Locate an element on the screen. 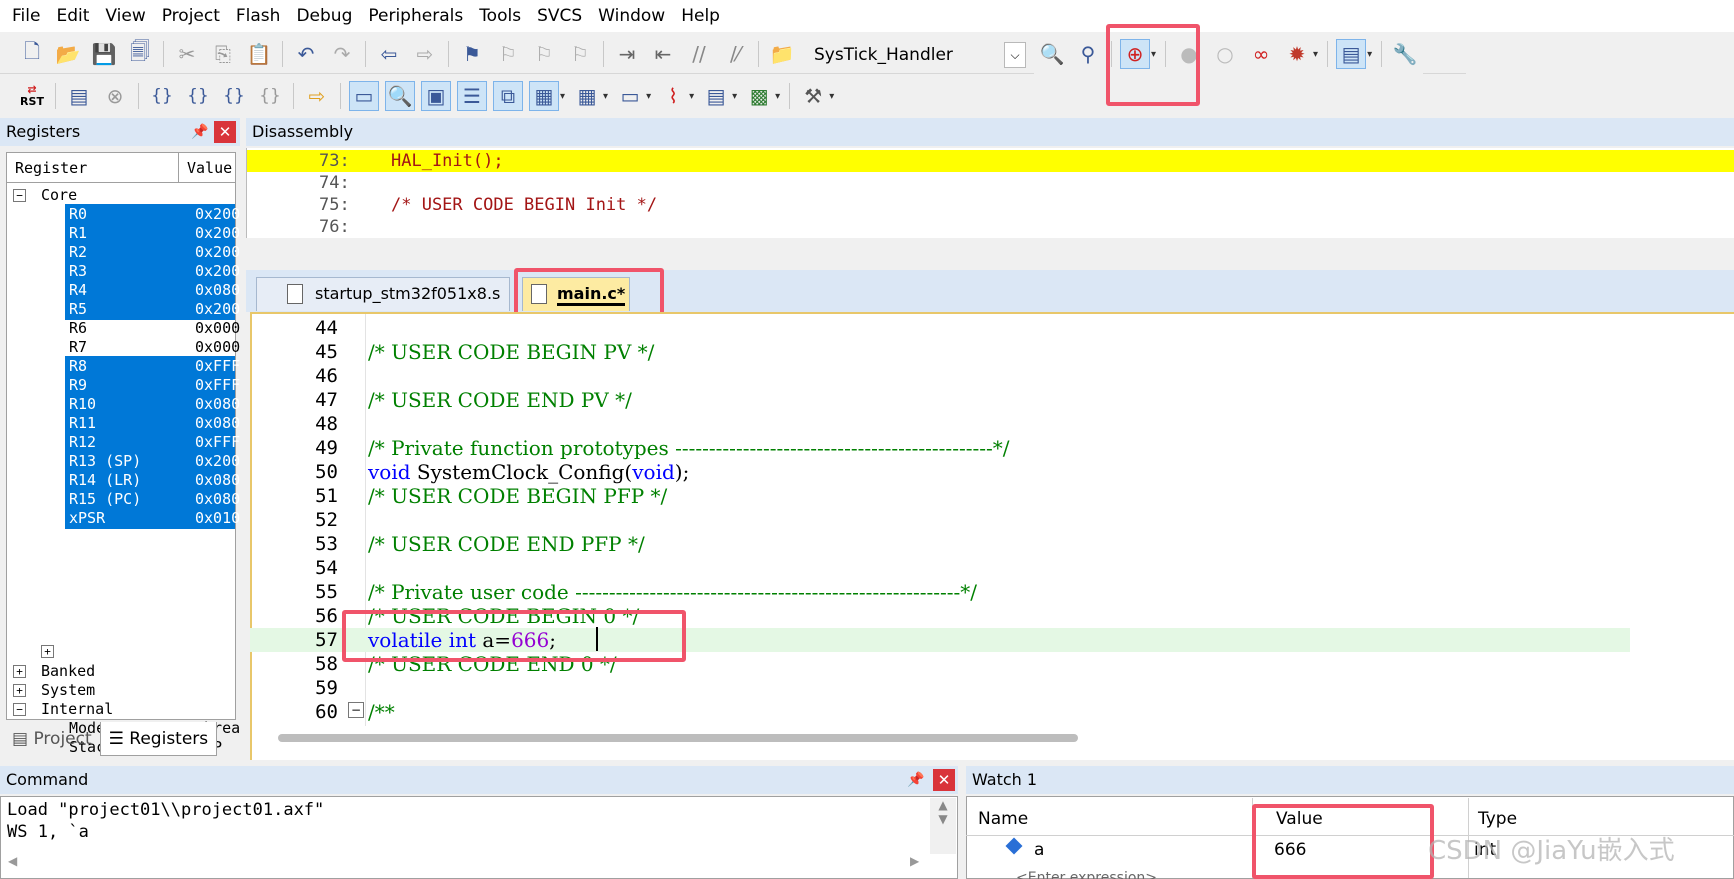  comment-icon: // is located at coordinates (699, 54).